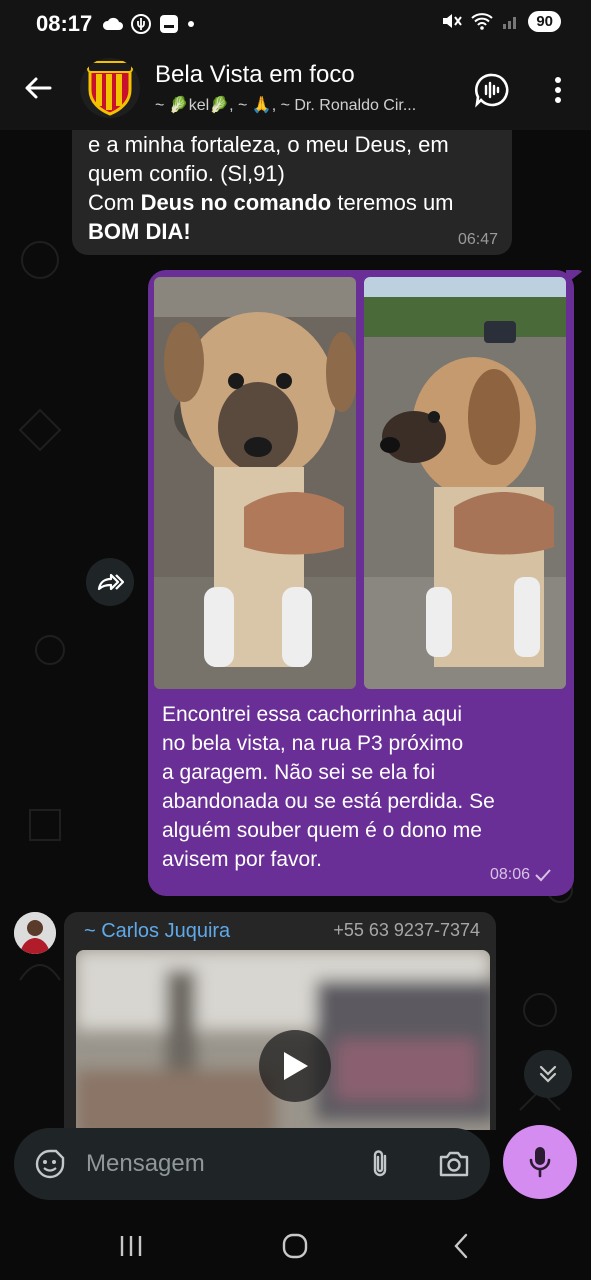 This screenshot has width=591, height=1280. I want to click on message-text-line: e a minha fortaleza, o meu Deus, em, so click(268, 144).